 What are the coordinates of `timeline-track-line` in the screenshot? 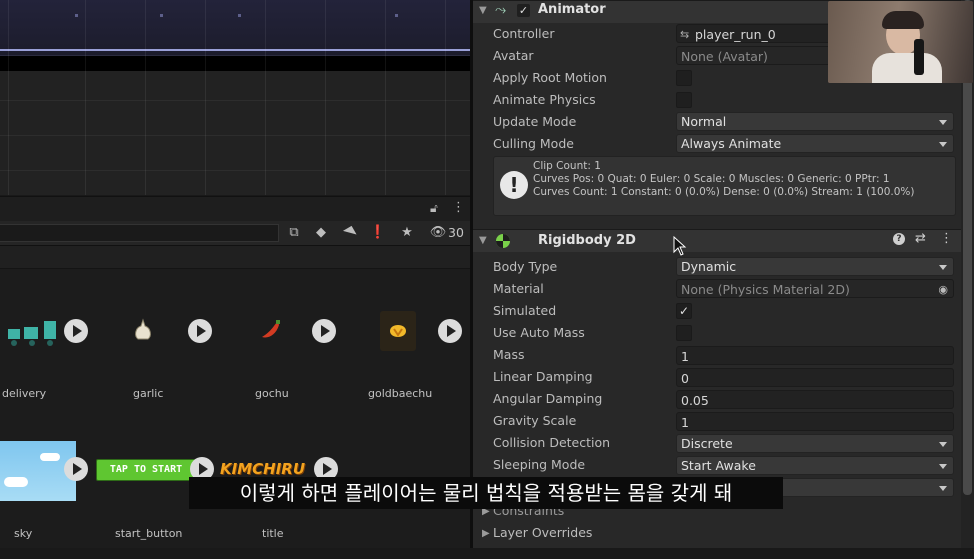 It's located at (235, 50).